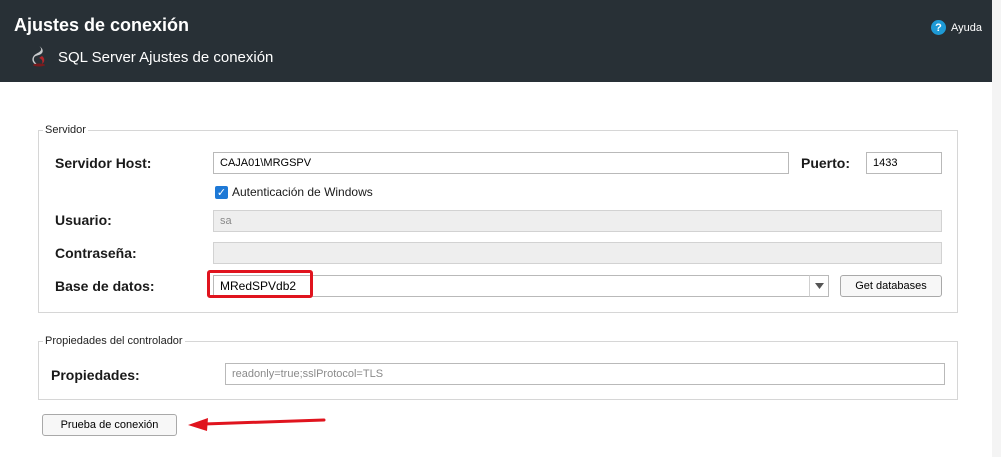  Describe the element at coordinates (83, 220) in the screenshot. I see `user-label: Usuario:` at that location.